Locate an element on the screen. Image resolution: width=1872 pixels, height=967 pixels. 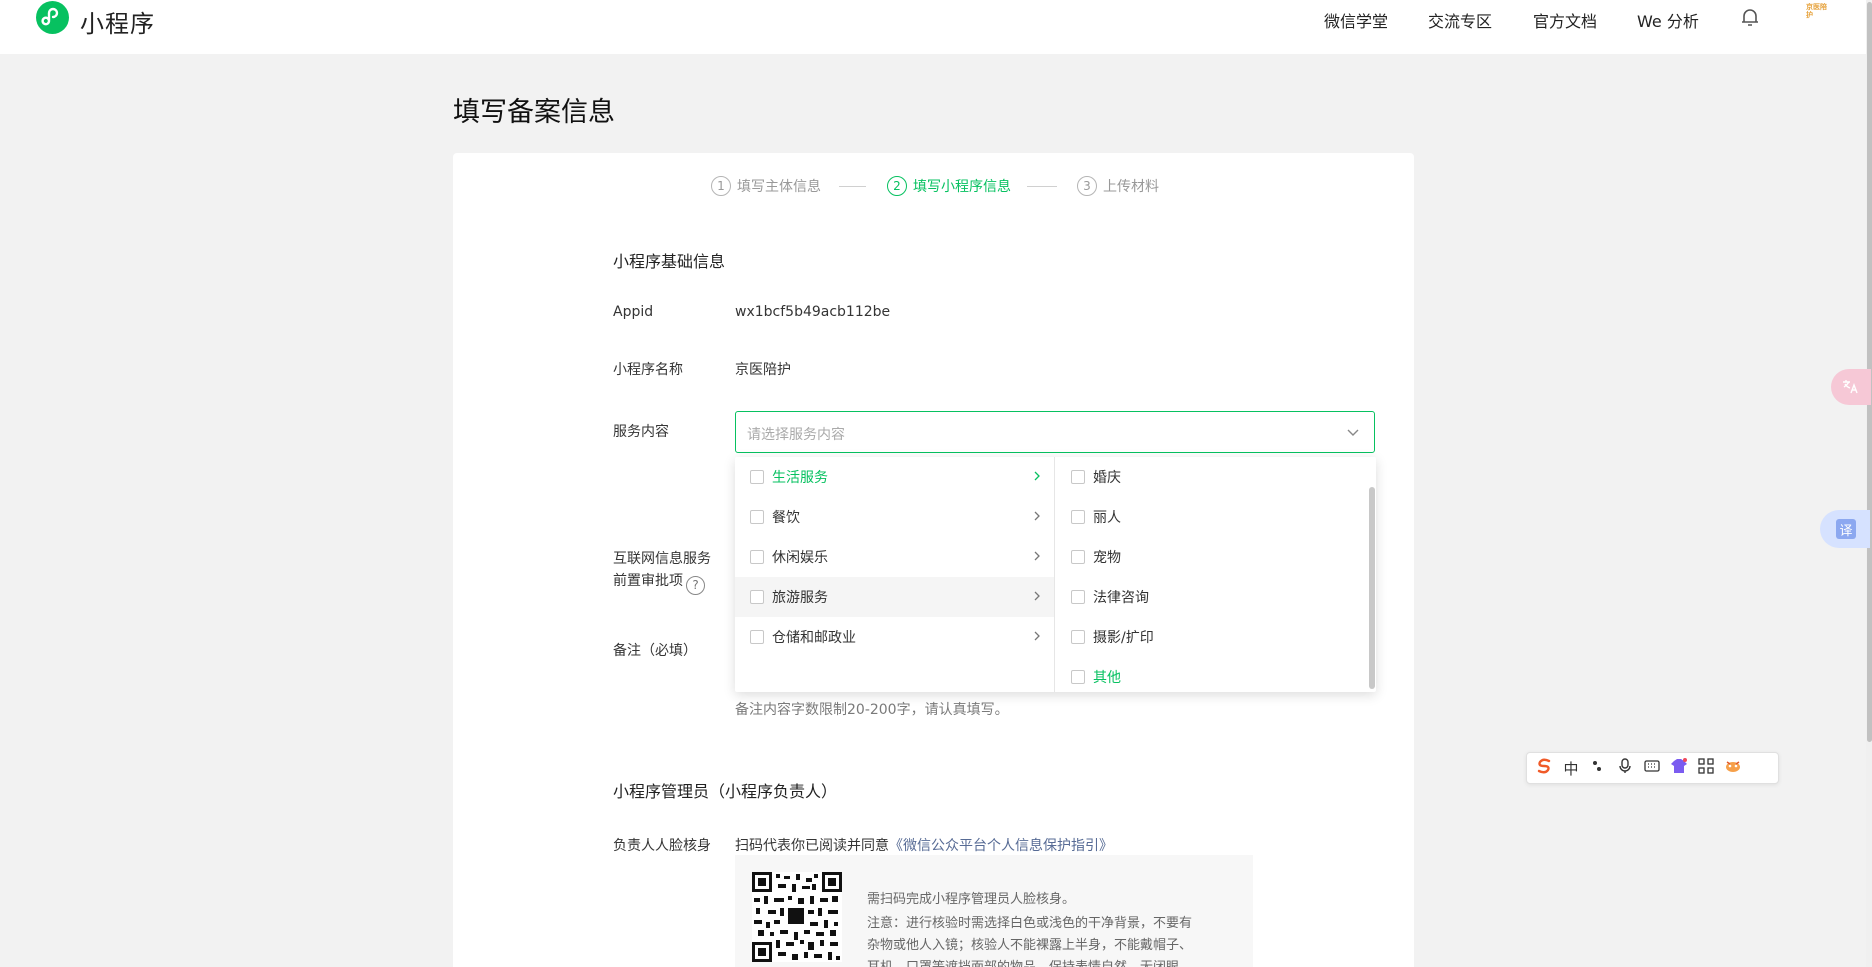
notice-line-2: 杂物或他人入镜；核验人不能裸露上半身，不能戴帽子、 is located at coordinates (1030, 945).